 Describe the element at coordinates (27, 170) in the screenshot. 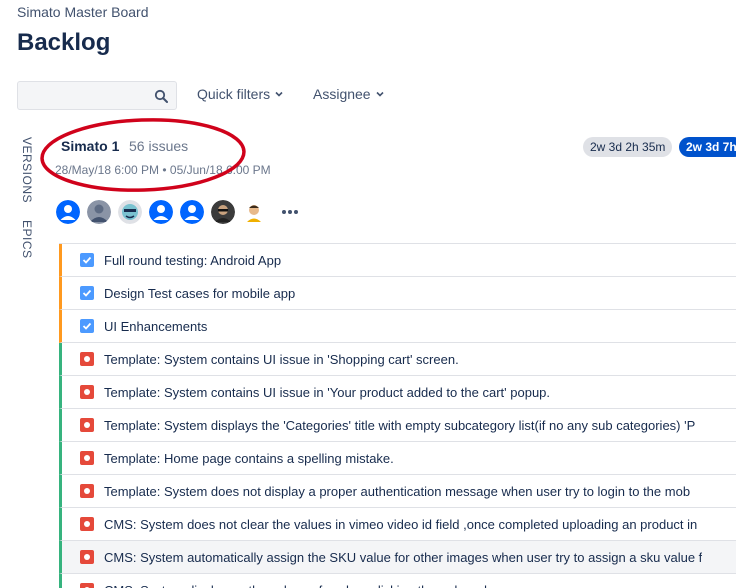

I see `tab-versions: VERSIONS` at that location.